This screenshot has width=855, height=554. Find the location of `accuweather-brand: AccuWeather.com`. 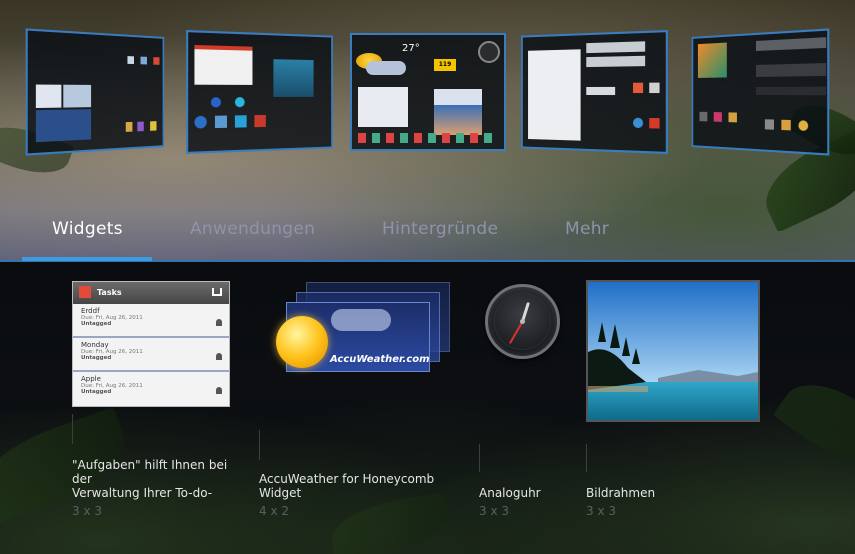

accuweather-brand: AccuWeather.com is located at coordinates (380, 359).